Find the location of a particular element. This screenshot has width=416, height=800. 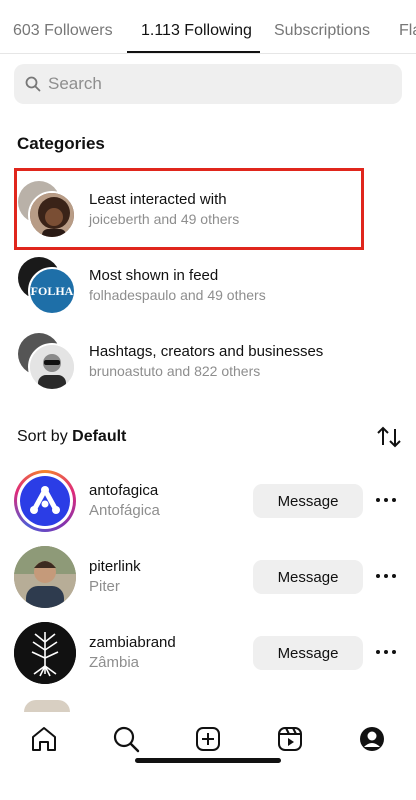

profile-icon is located at coordinates (372, 739).